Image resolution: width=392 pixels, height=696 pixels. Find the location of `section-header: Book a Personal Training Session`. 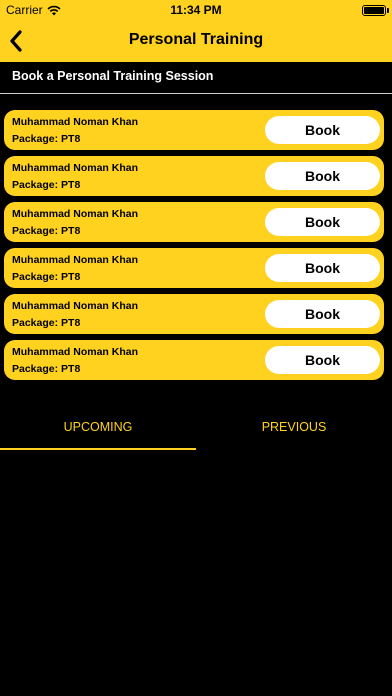

section-header: Book a Personal Training Session is located at coordinates (113, 76).